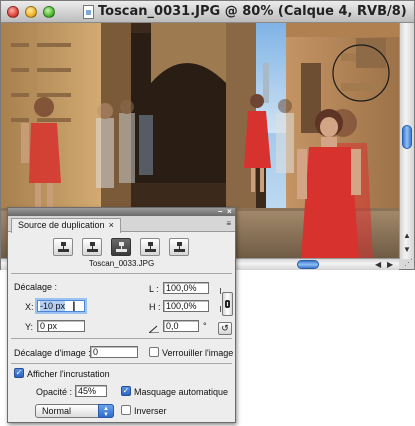 This screenshot has height=426, width=415. Describe the element at coordinates (114, 352) in the screenshot. I see `frame-offset-field: 0` at that location.